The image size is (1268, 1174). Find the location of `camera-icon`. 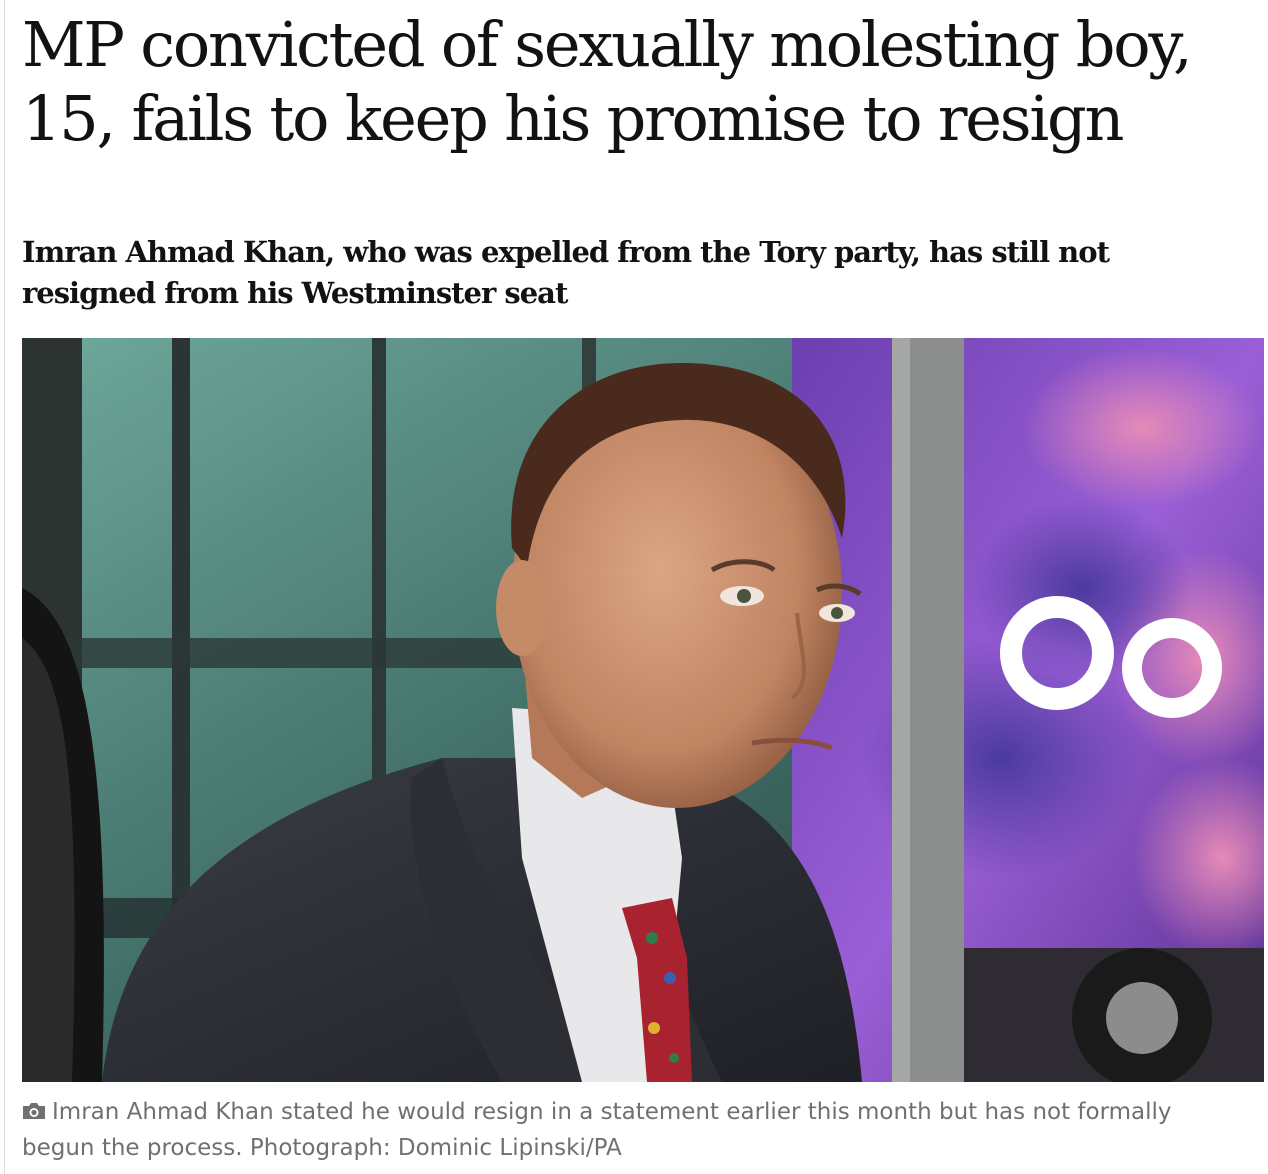

camera-icon is located at coordinates (34, 1111).